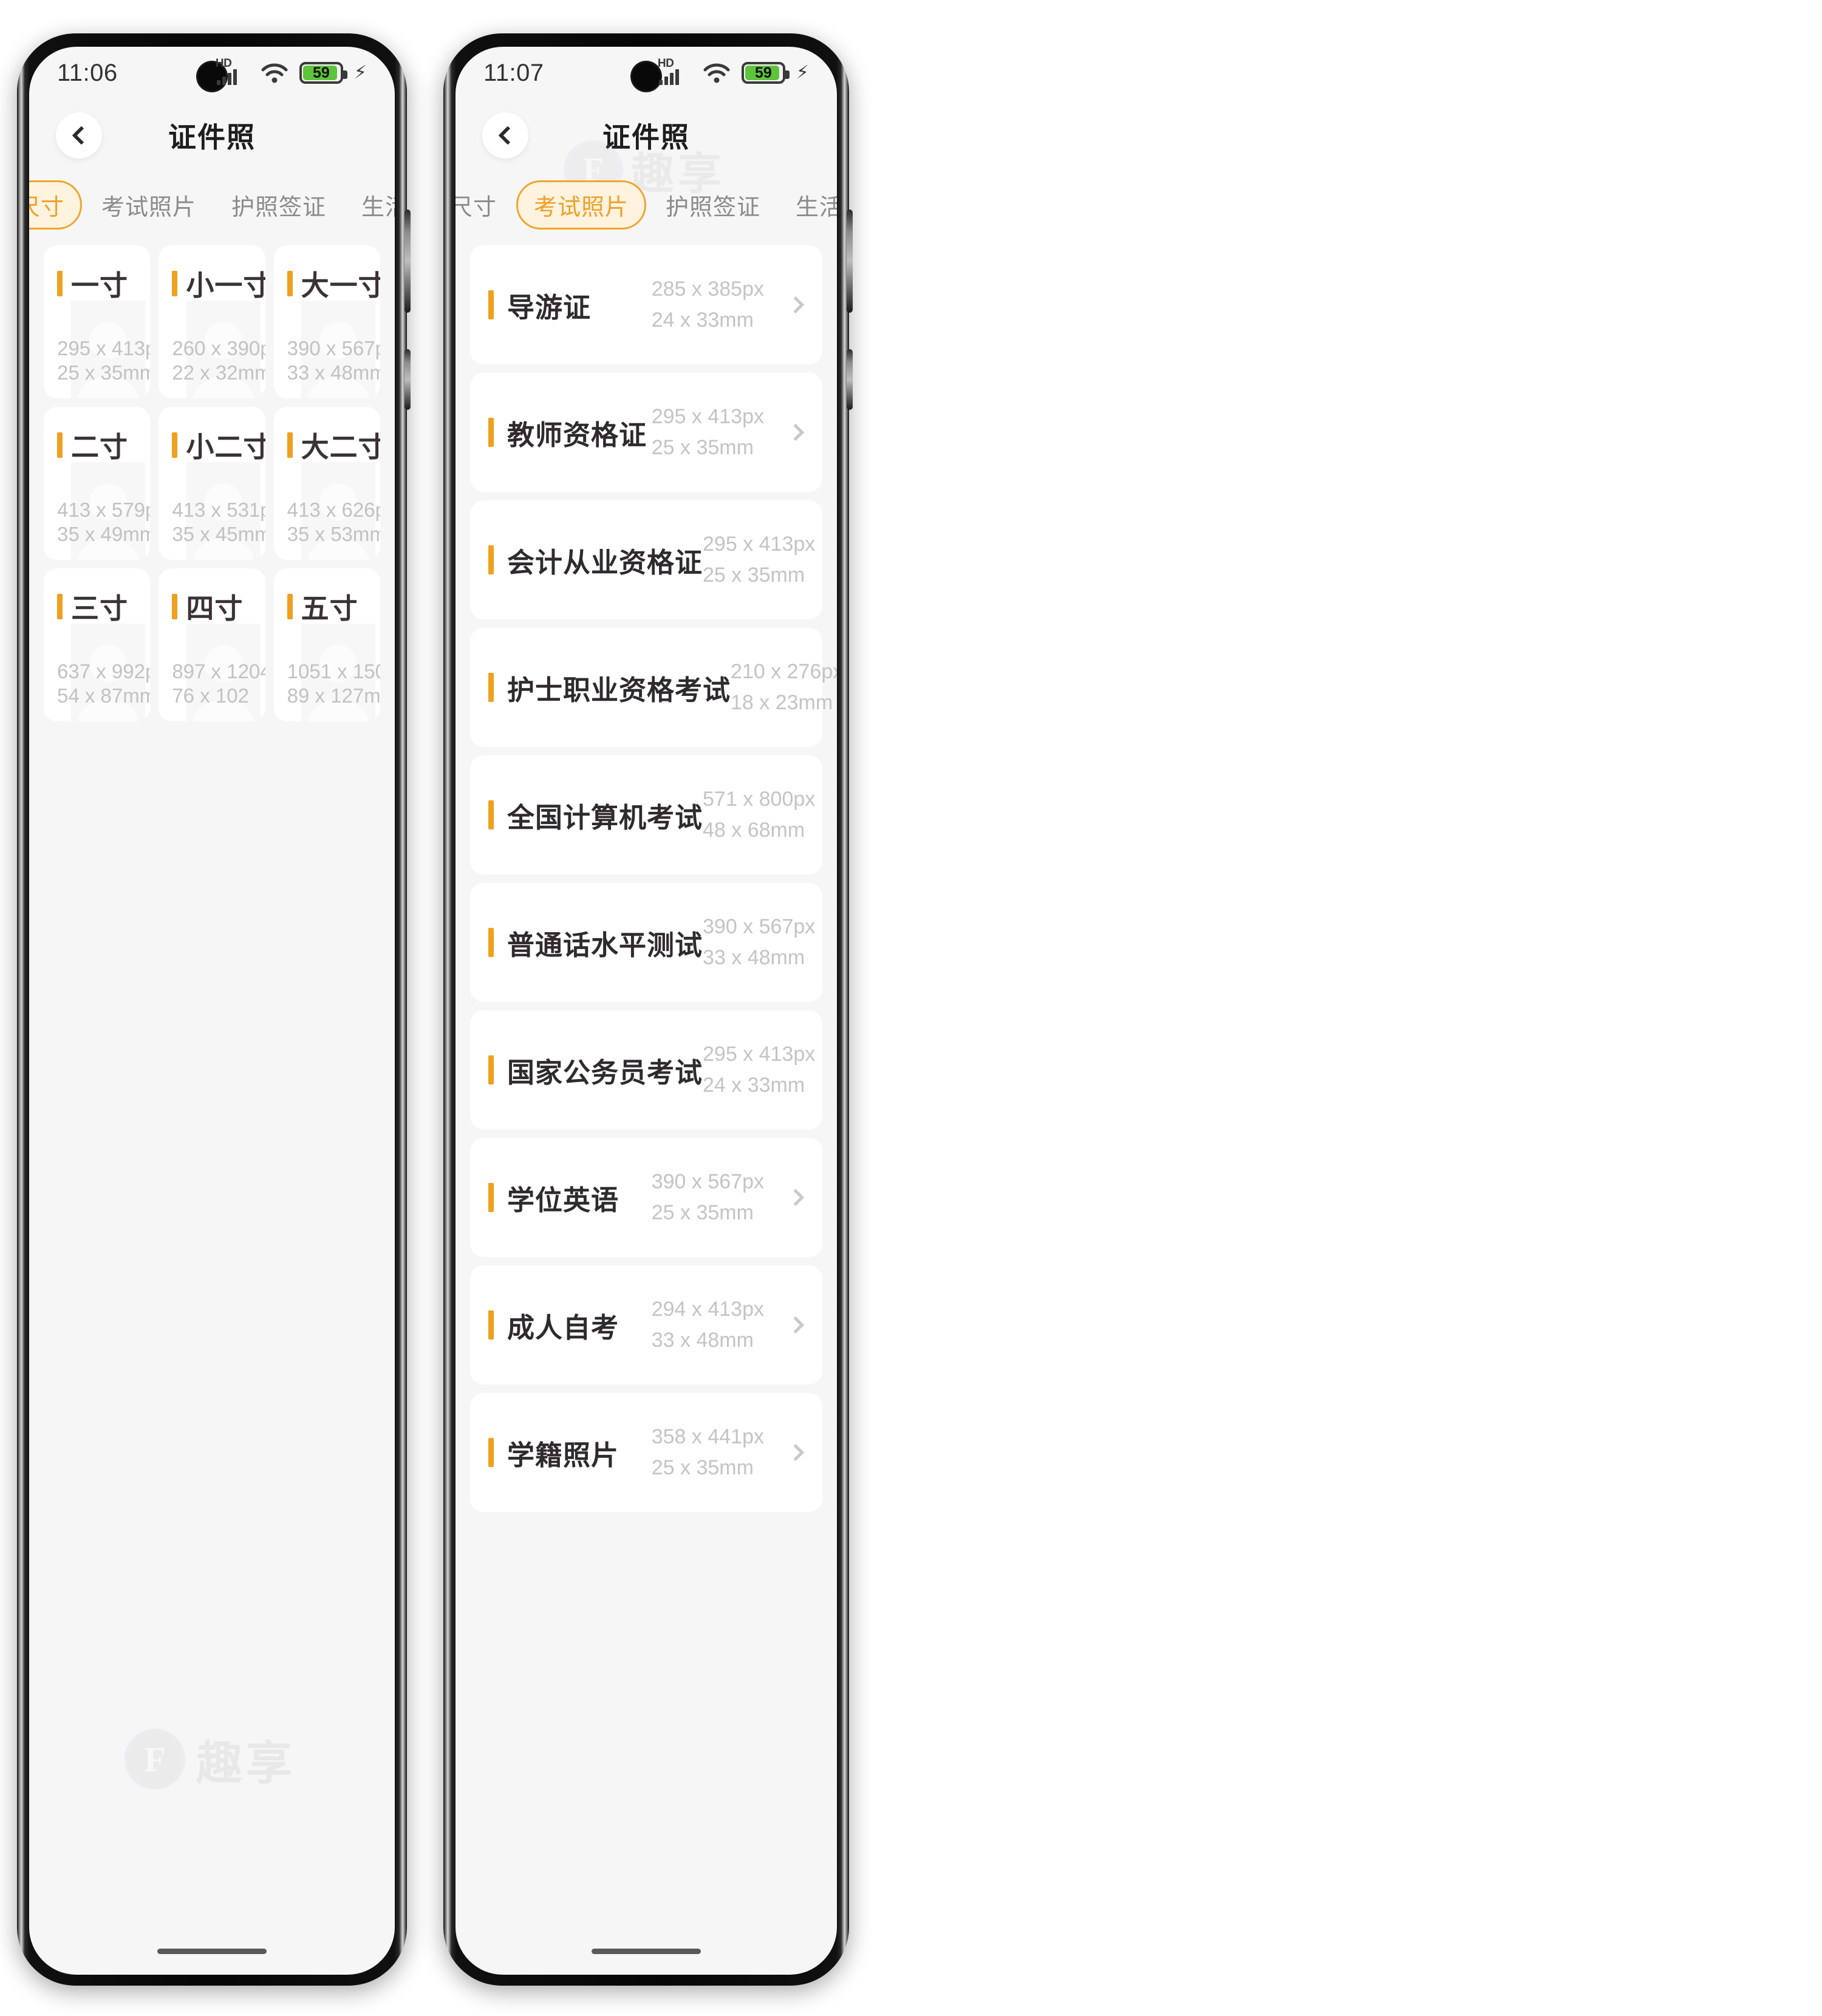 The image size is (1822, 2016). What do you see at coordinates (212, 1759) in the screenshot?
I see `app-watermark: F 趣享` at bounding box center [212, 1759].